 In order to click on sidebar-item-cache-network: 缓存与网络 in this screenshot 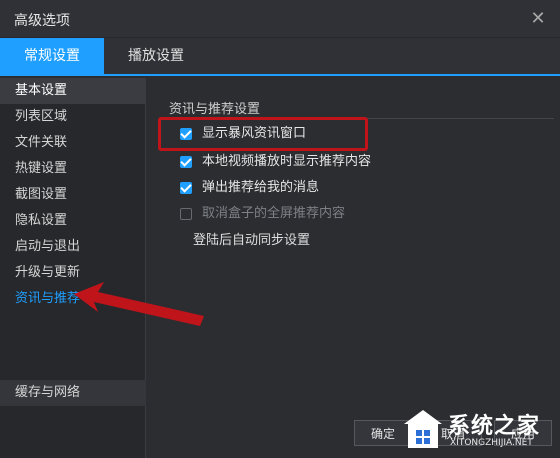, I will do `click(73, 393)`.